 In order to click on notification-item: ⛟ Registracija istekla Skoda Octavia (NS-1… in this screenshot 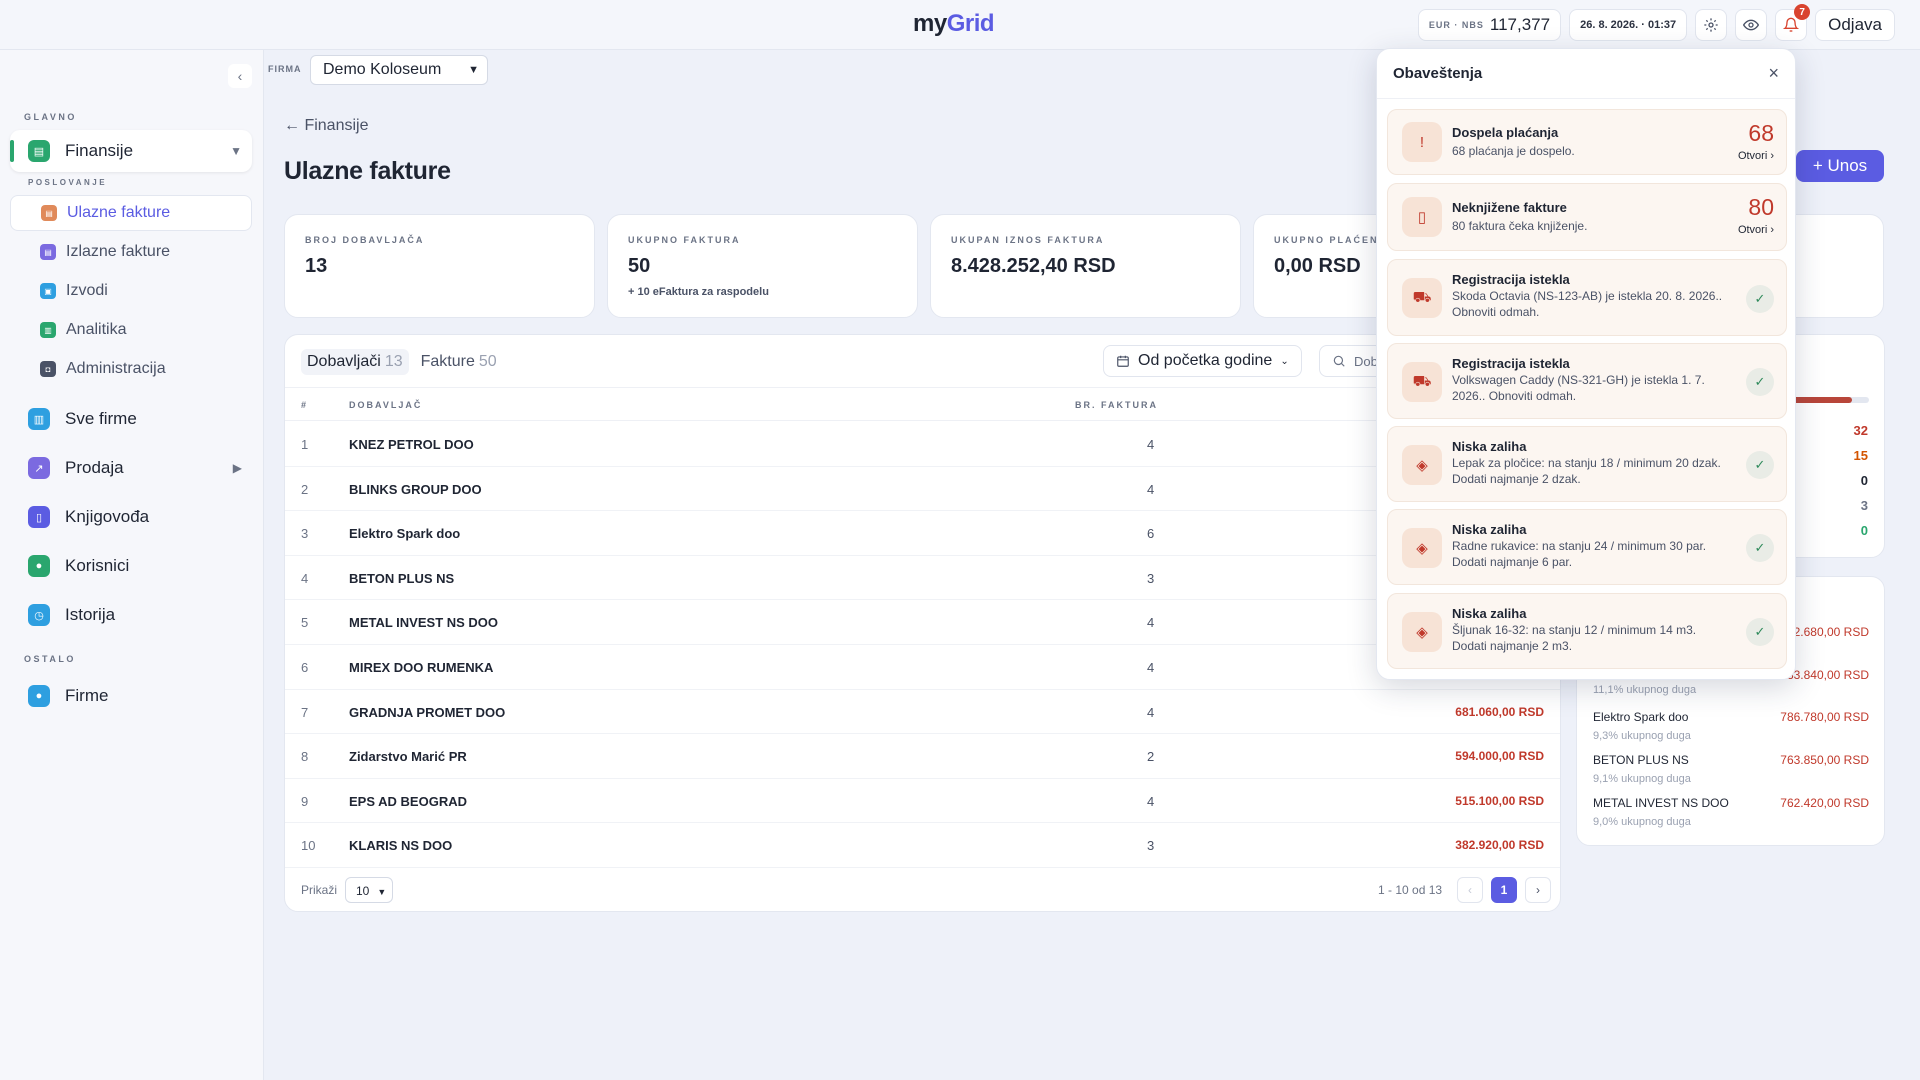, I will do `click(1587, 297)`.